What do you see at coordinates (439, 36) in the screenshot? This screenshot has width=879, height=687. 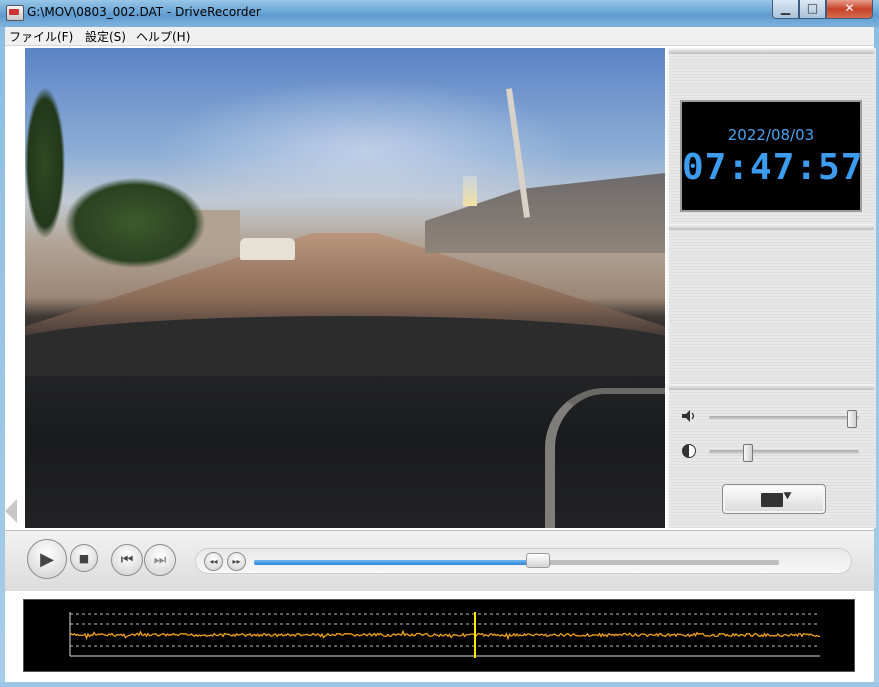 I see `menu-bar: ファイル(F) 設定(S) ヘルプ(H)` at bounding box center [439, 36].